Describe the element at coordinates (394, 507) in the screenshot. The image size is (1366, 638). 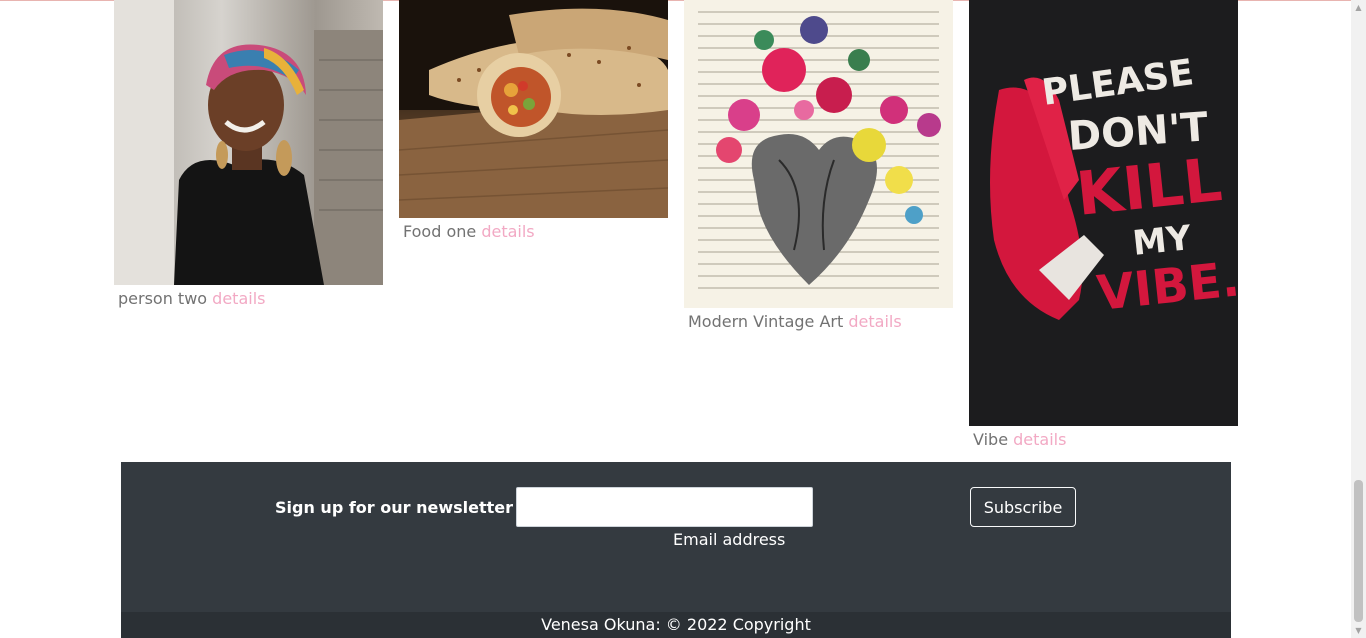
I see `newsletter-label: Sign up for our newsletter` at that location.